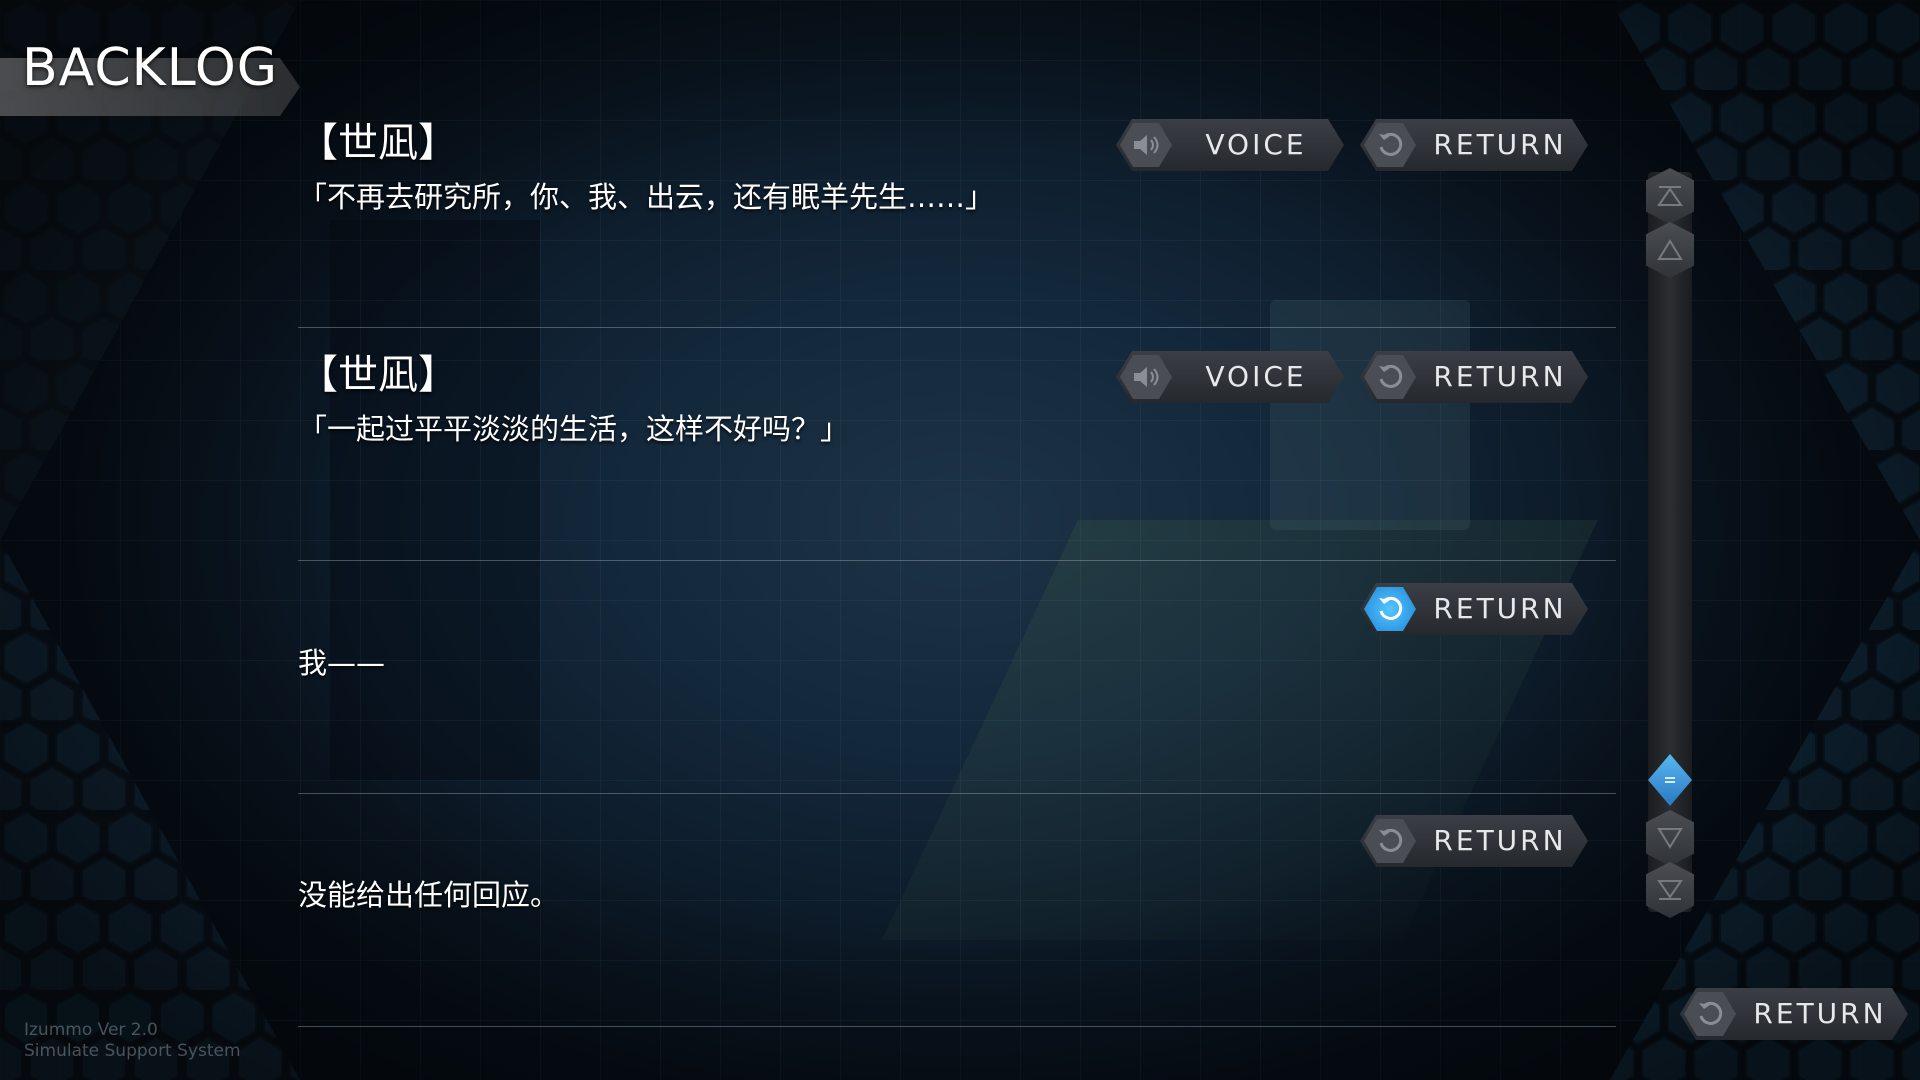 Image resolution: width=1920 pixels, height=1080 pixels. I want to click on return-button-active: RETURN, so click(1474, 609).